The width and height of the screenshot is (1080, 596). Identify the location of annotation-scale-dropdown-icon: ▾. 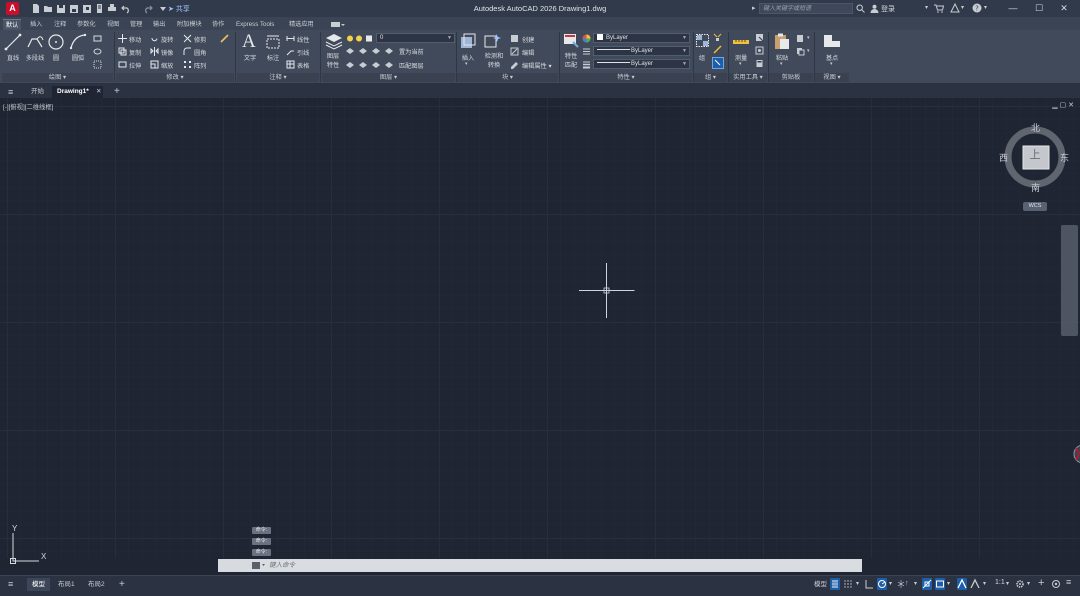
(984, 583).